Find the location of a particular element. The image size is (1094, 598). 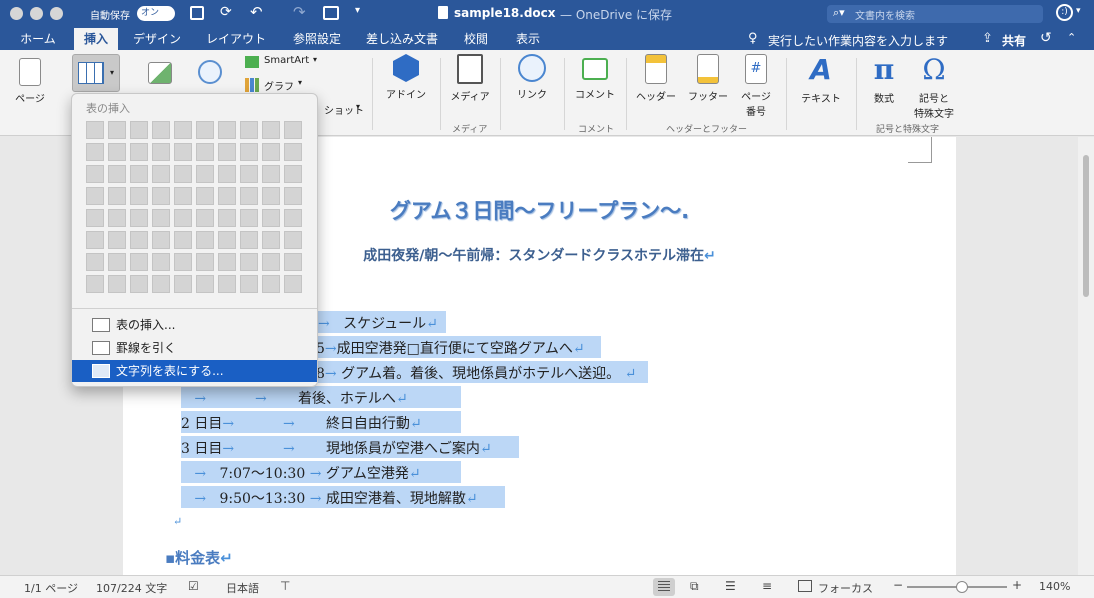

footer-button: フッター is located at coordinates (708, 78).